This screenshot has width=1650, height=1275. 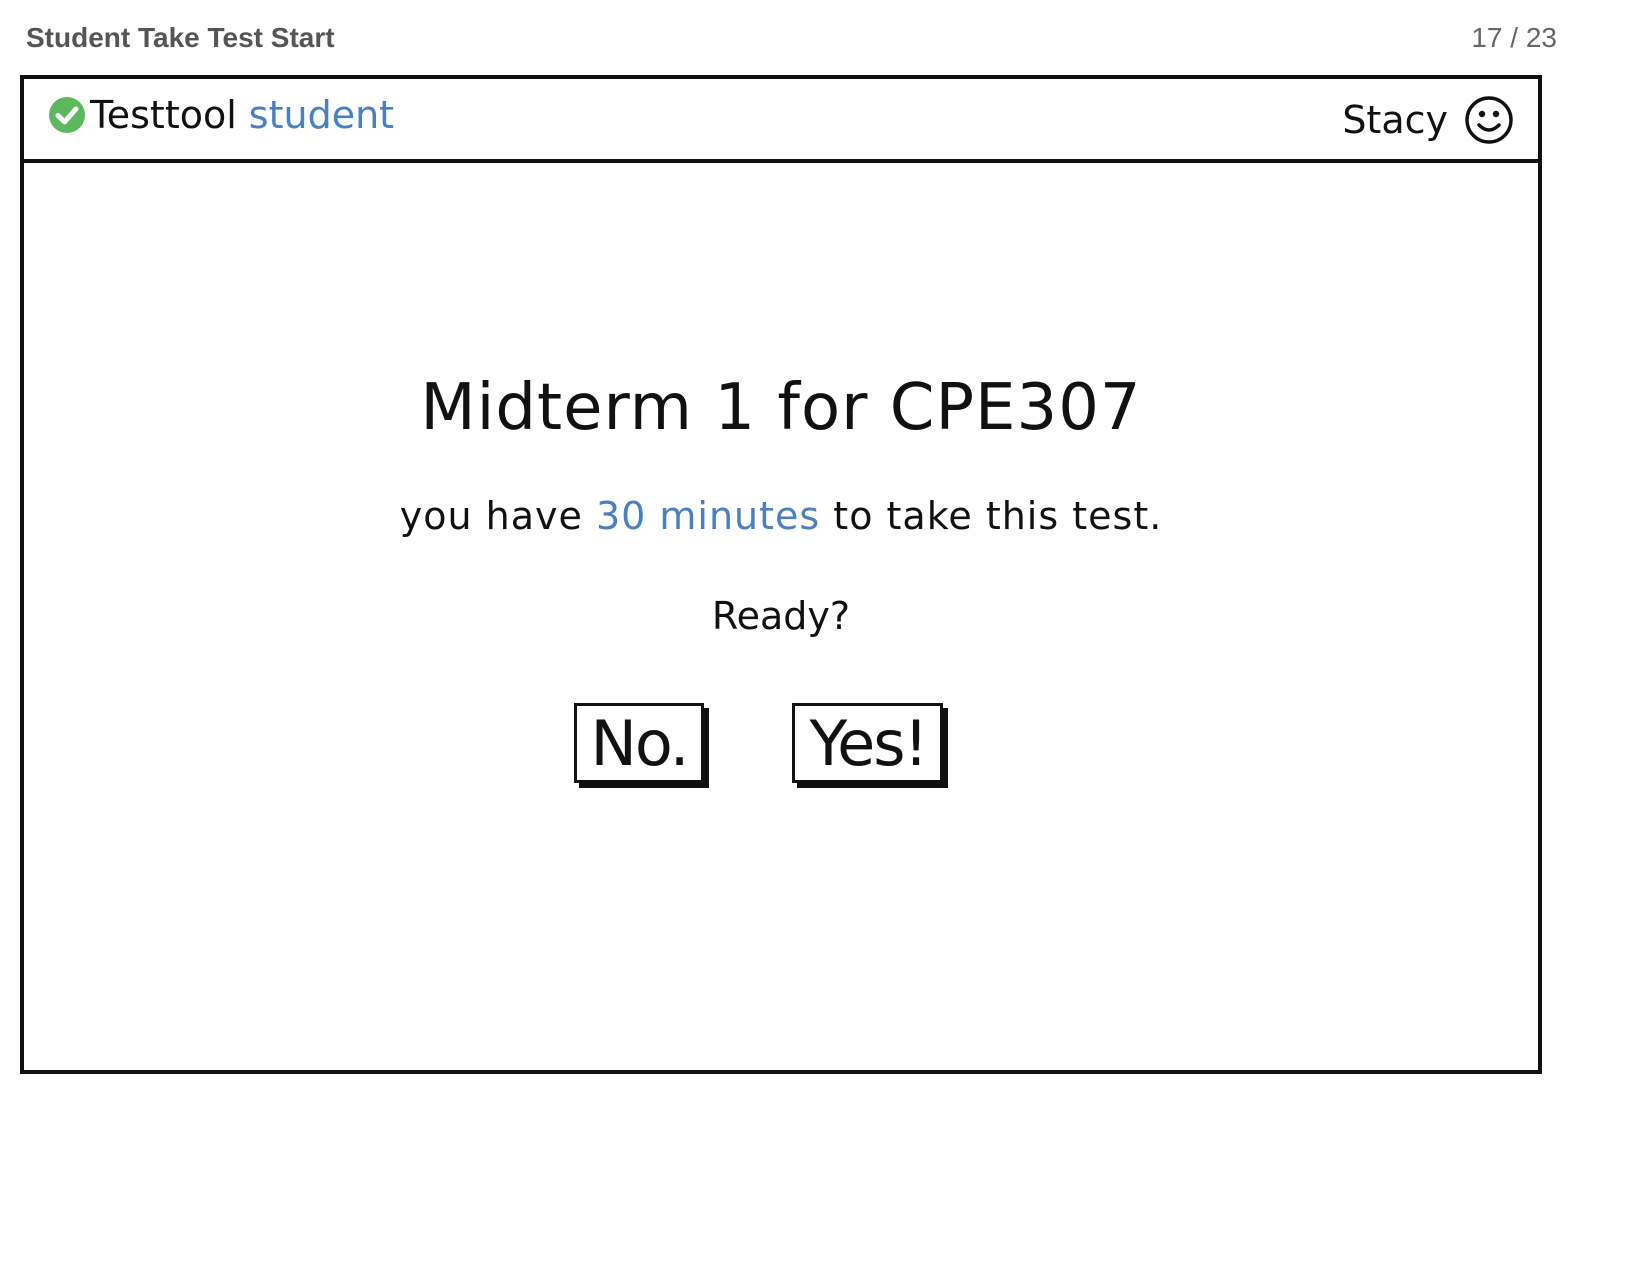 I want to click on user-menu: Stacy, so click(x=1428, y=120).